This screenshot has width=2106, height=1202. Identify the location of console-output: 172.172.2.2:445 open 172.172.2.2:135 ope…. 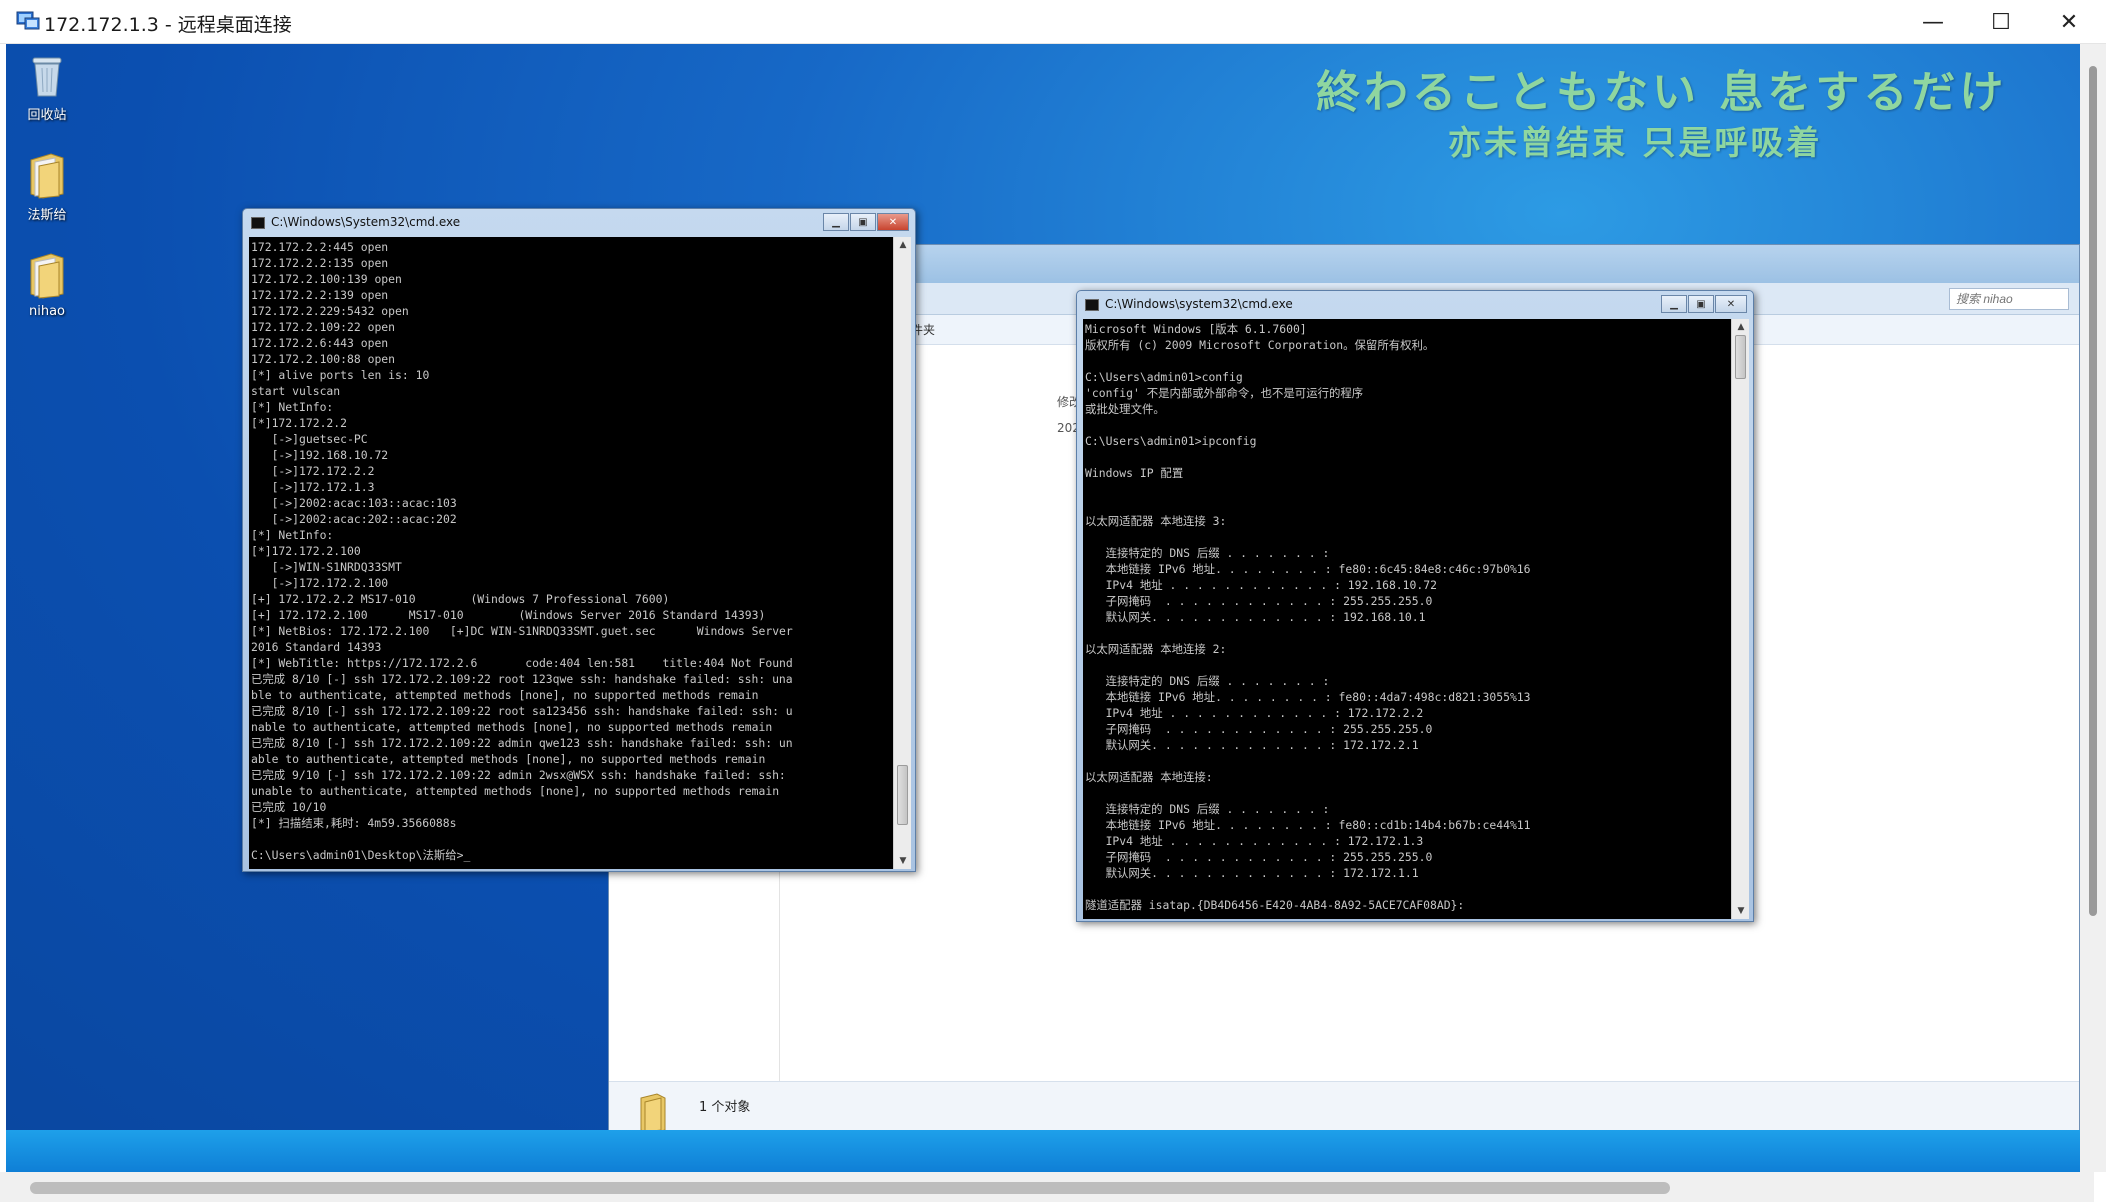
(522, 551).